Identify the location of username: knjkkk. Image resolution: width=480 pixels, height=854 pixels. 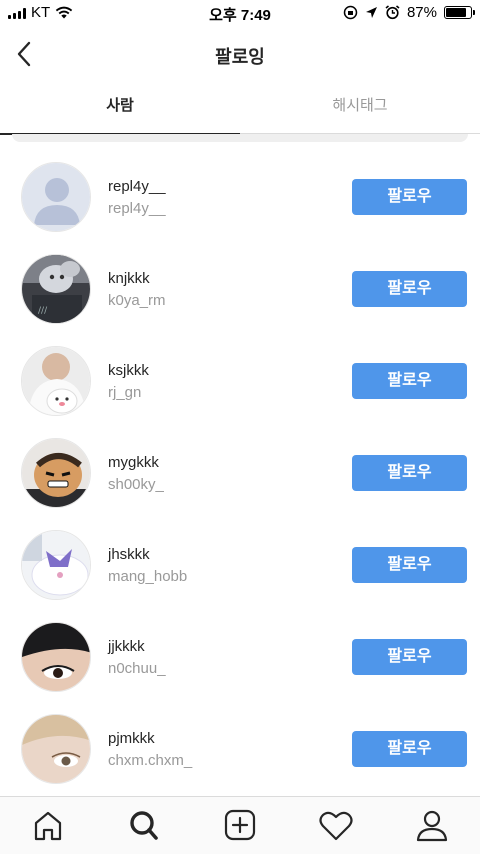
(129, 278).